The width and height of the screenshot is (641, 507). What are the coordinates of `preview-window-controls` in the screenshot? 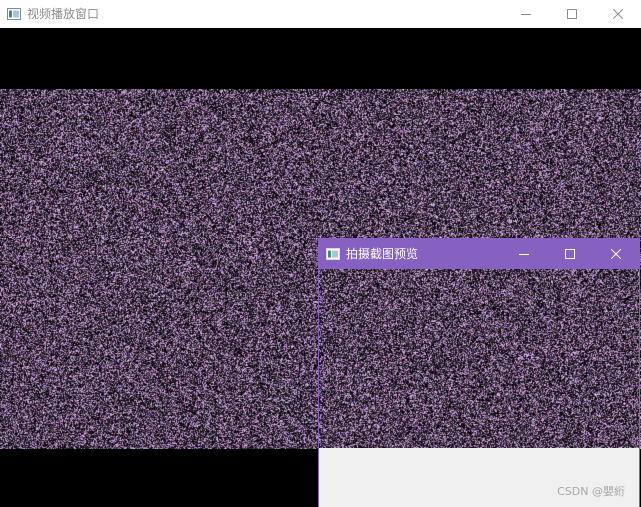 It's located at (570, 254).